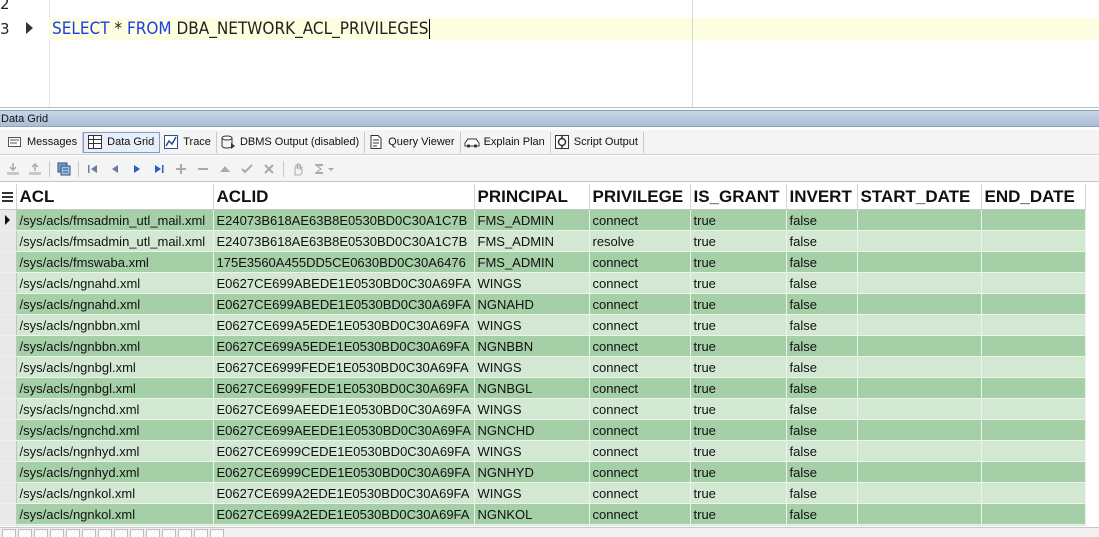  I want to click on cell-acl: /sys/acls/ngnkol.xml, so click(115, 514).